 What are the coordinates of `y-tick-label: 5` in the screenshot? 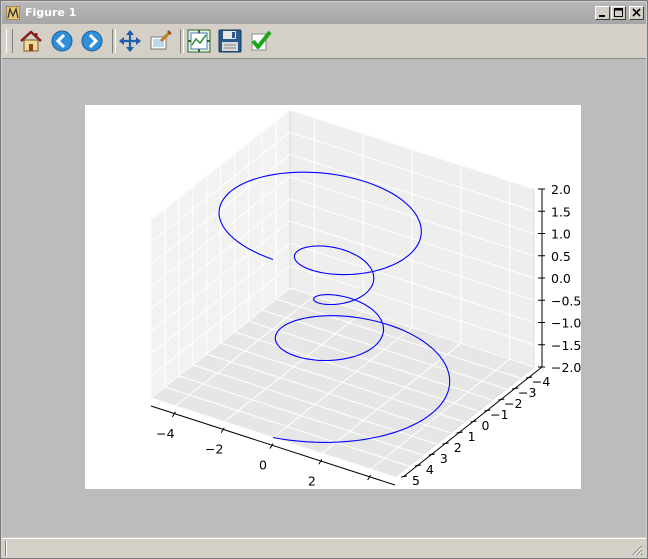 It's located at (416, 480).